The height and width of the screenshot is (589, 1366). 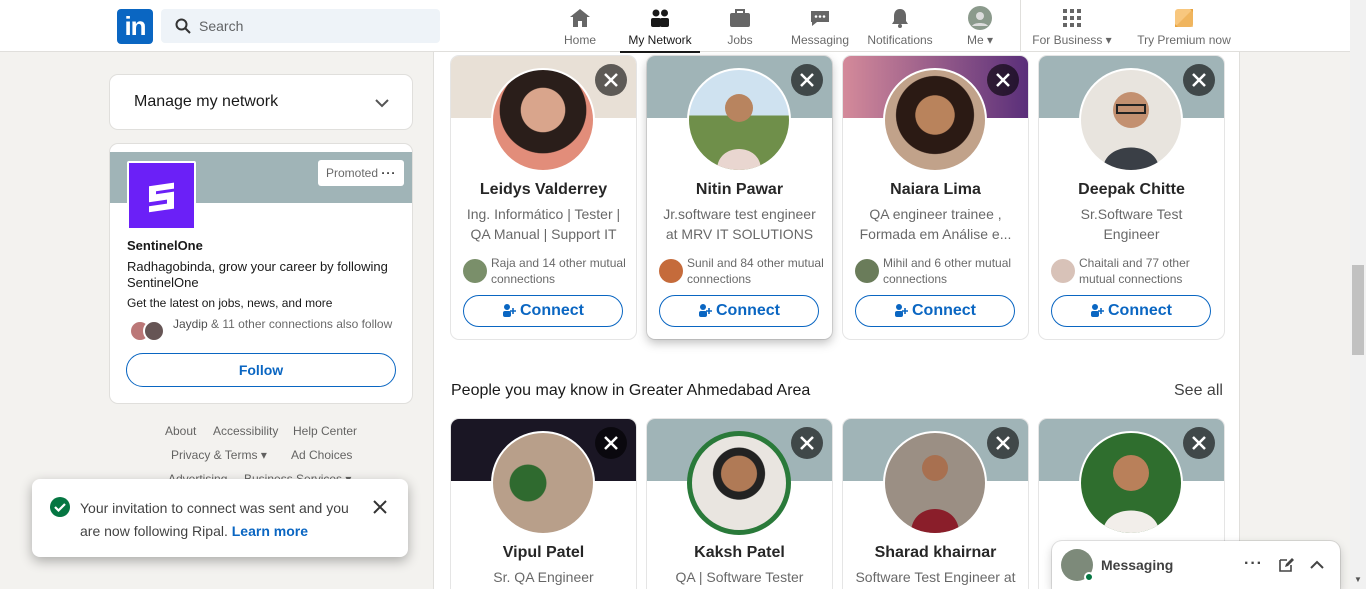 I want to click on promo-company-name: SentinelOne, so click(x=165, y=245).